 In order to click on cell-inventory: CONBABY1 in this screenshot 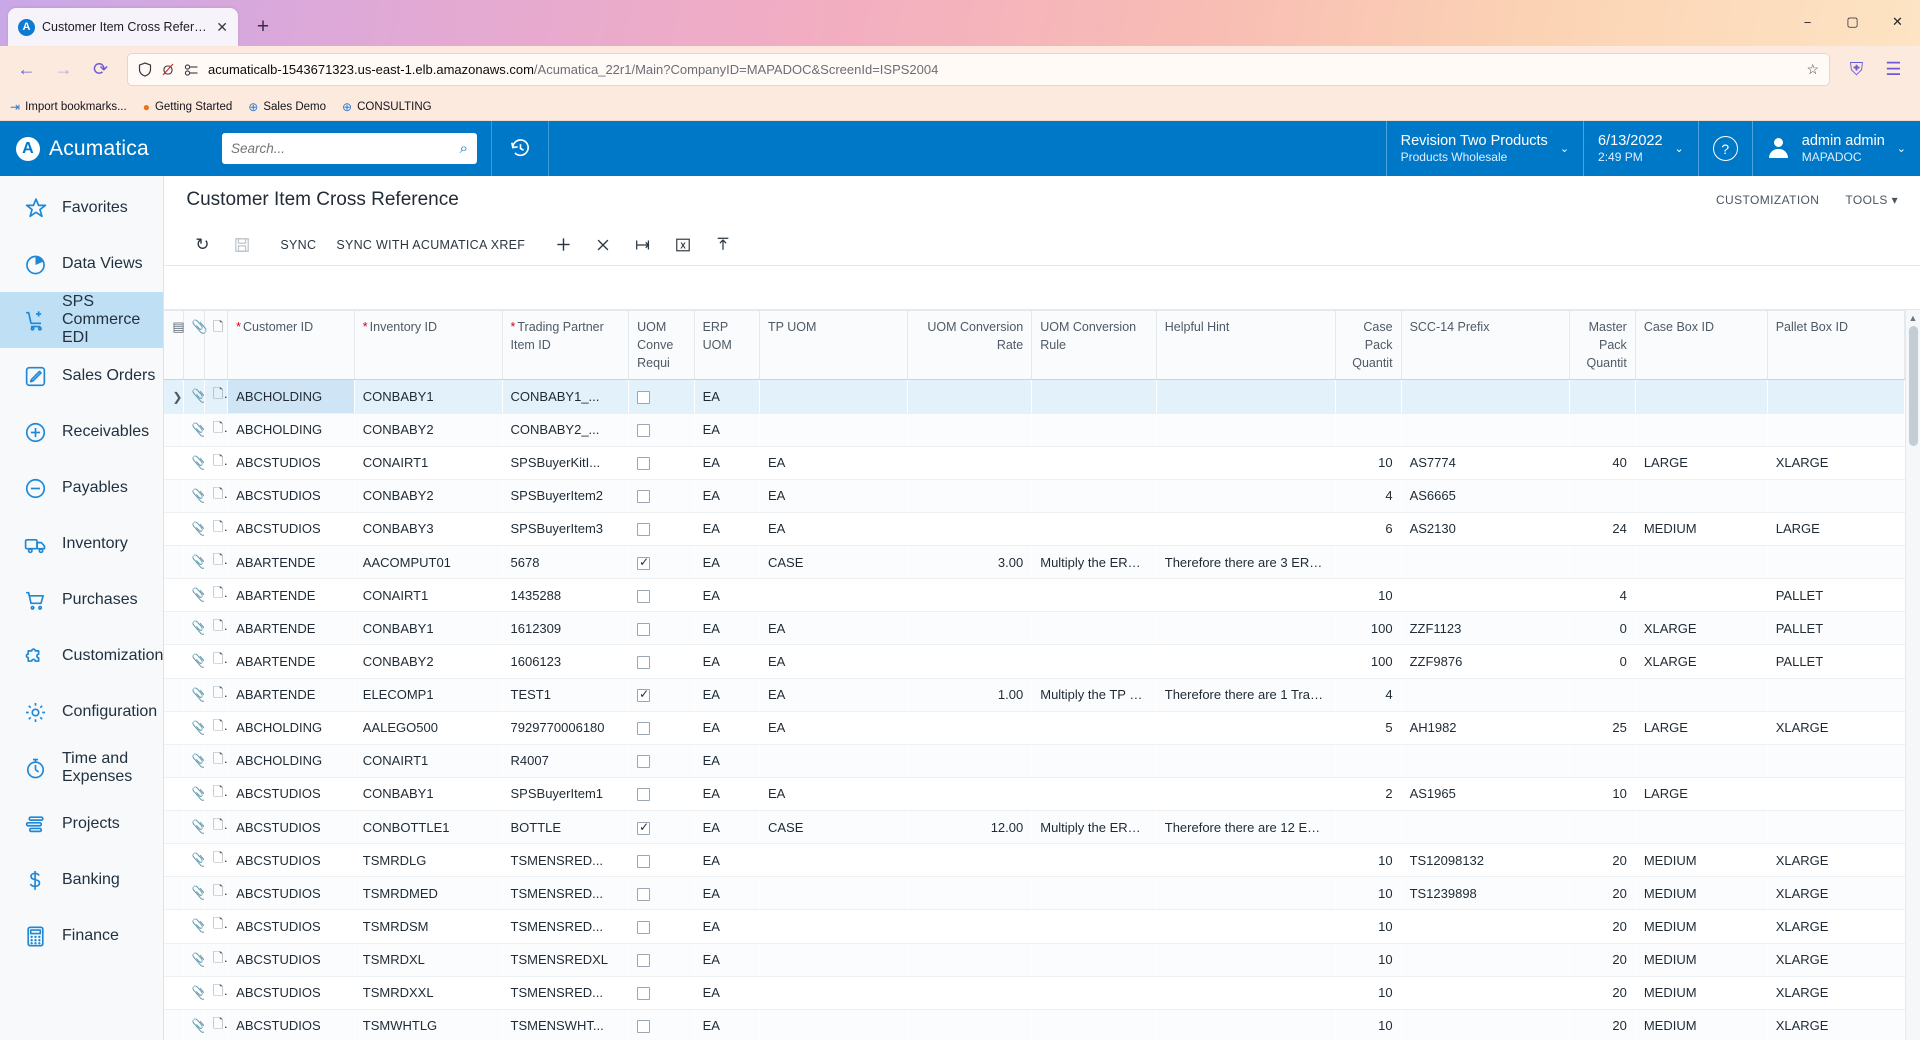, I will do `click(428, 794)`.